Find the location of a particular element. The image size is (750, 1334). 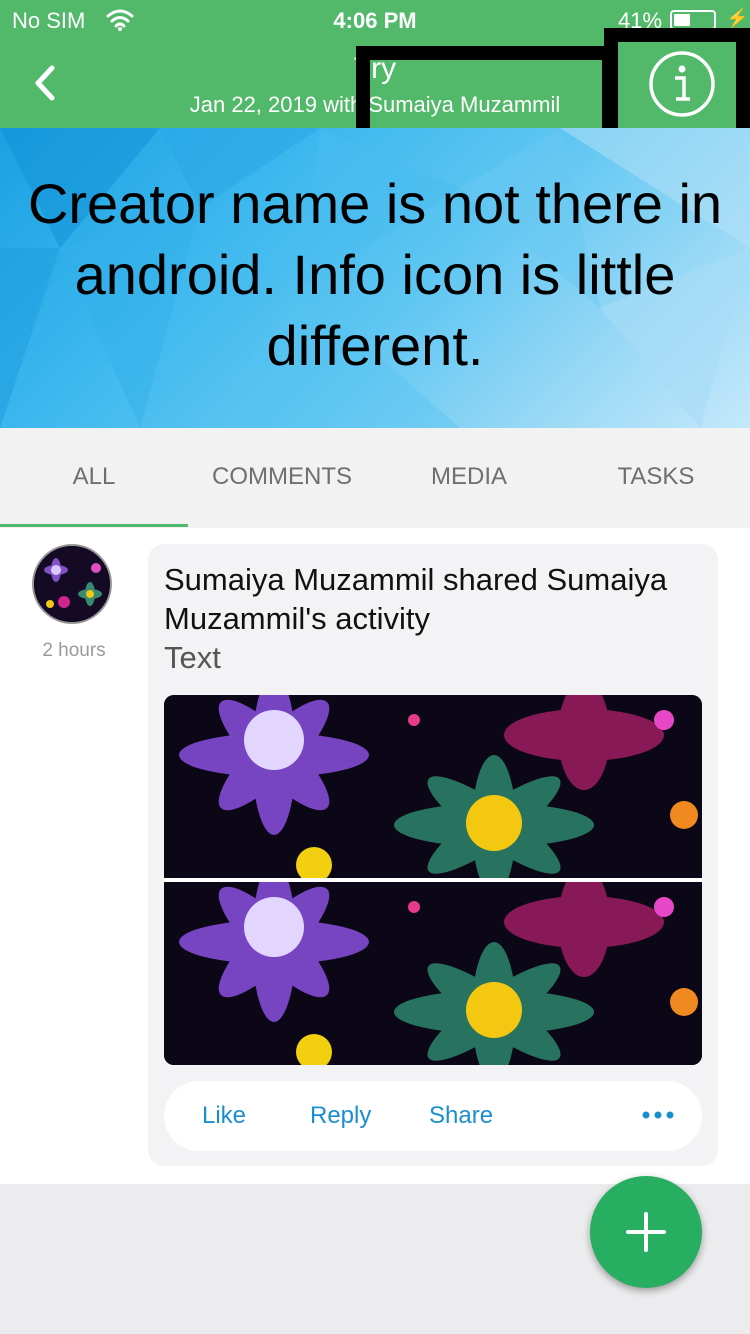

plus-icon is located at coordinates (646, 1232).